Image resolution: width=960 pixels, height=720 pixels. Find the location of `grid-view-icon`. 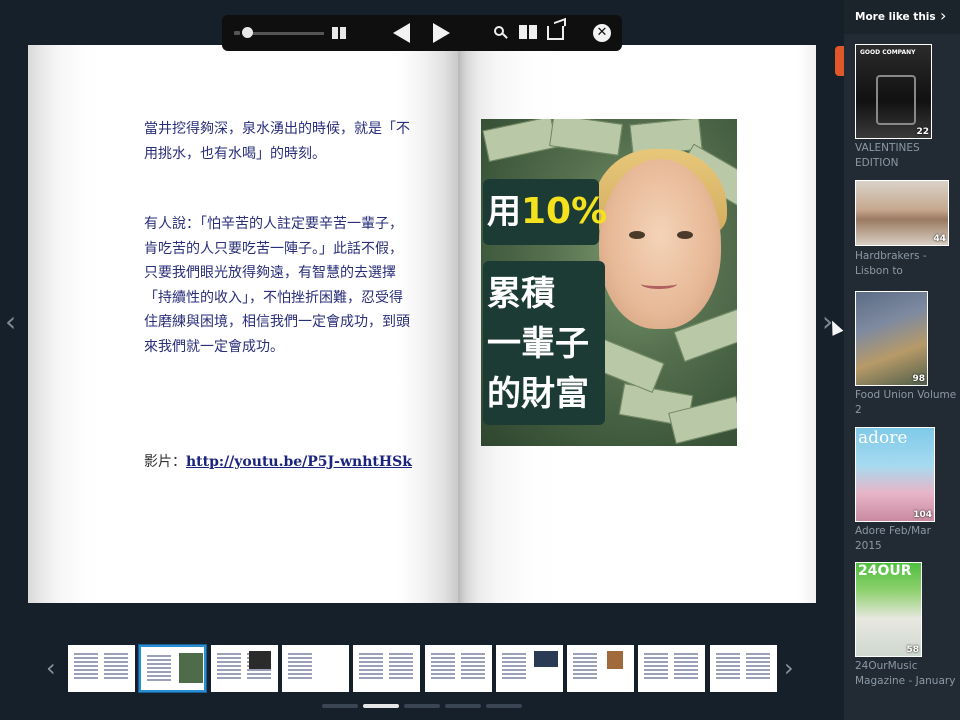

grid-view-icon is located at coordinates (339, 33).